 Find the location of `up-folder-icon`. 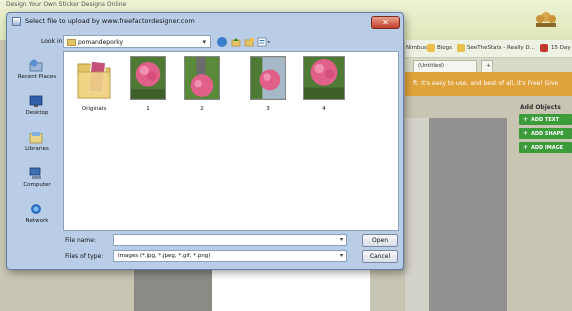

up-folder-icon is located at coordinates (236, 42).